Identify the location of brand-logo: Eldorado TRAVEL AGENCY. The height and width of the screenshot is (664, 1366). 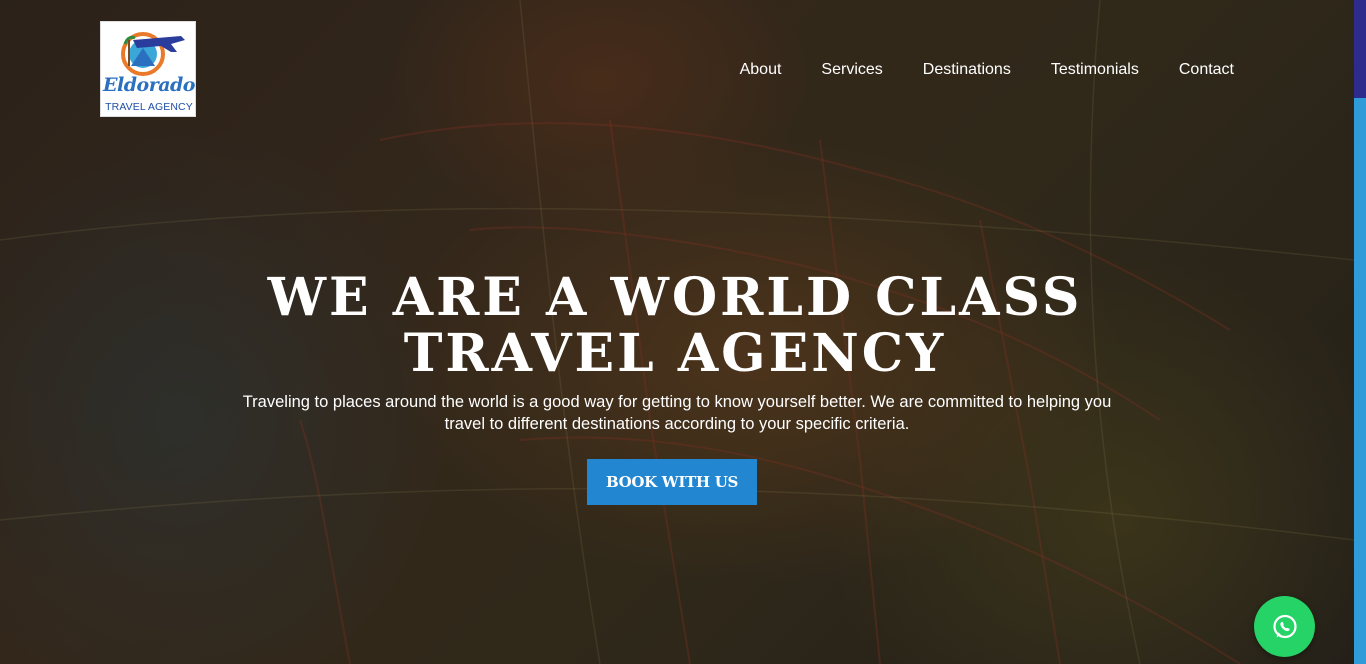
(148, 69).